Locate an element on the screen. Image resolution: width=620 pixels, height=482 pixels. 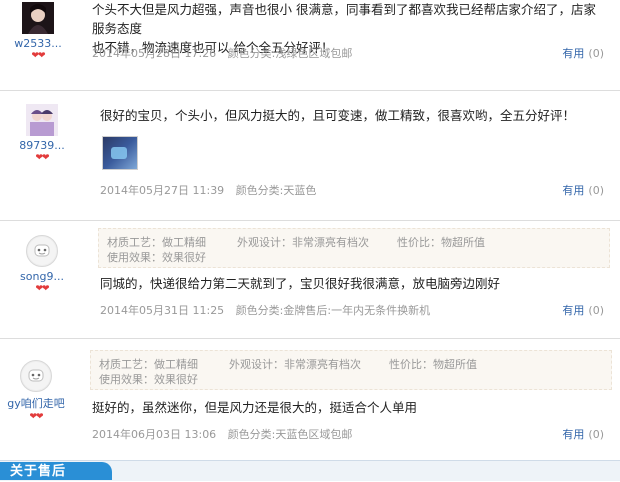
review-text: 很好的宝贝，个头小，但风力挺大的，且可变速，做工精致，很喜欢哟，全五分好评！ is located at coordinates (355, 115).